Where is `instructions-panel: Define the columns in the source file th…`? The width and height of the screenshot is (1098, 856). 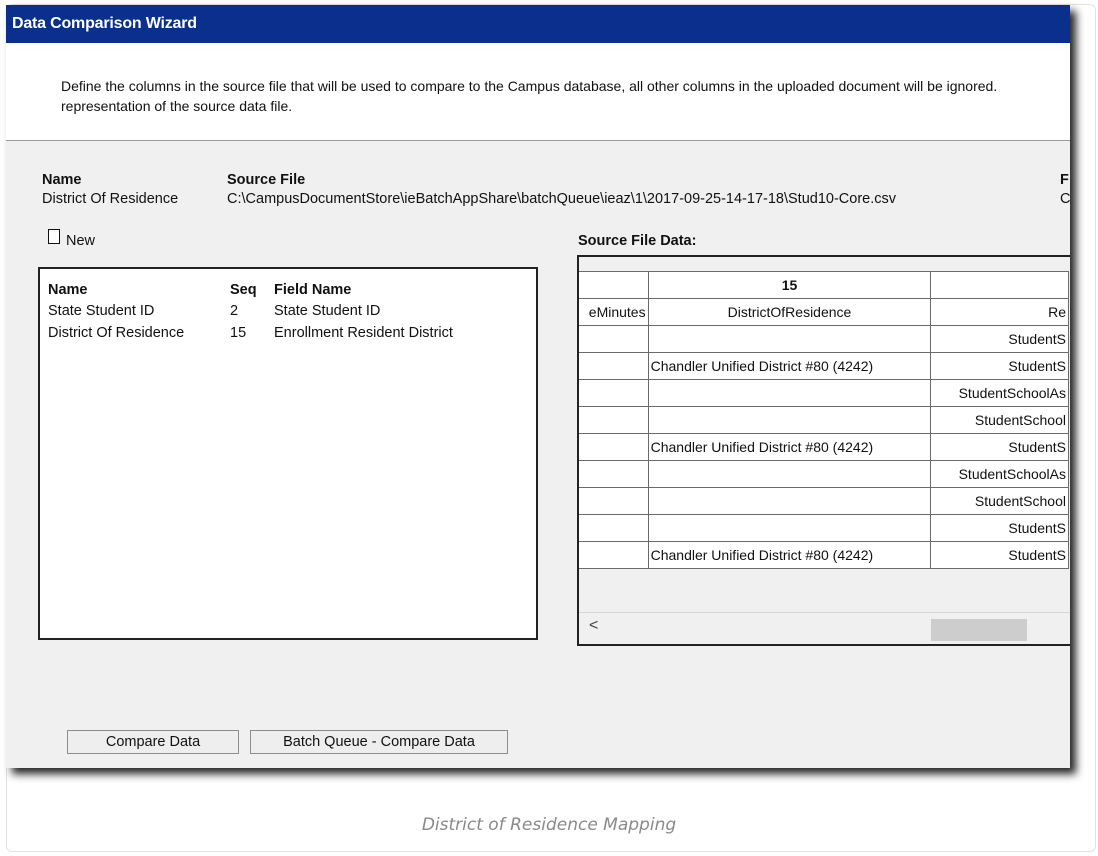
instructions-panel: Define the columns in the source file th… is located at coordinates (538, 92).